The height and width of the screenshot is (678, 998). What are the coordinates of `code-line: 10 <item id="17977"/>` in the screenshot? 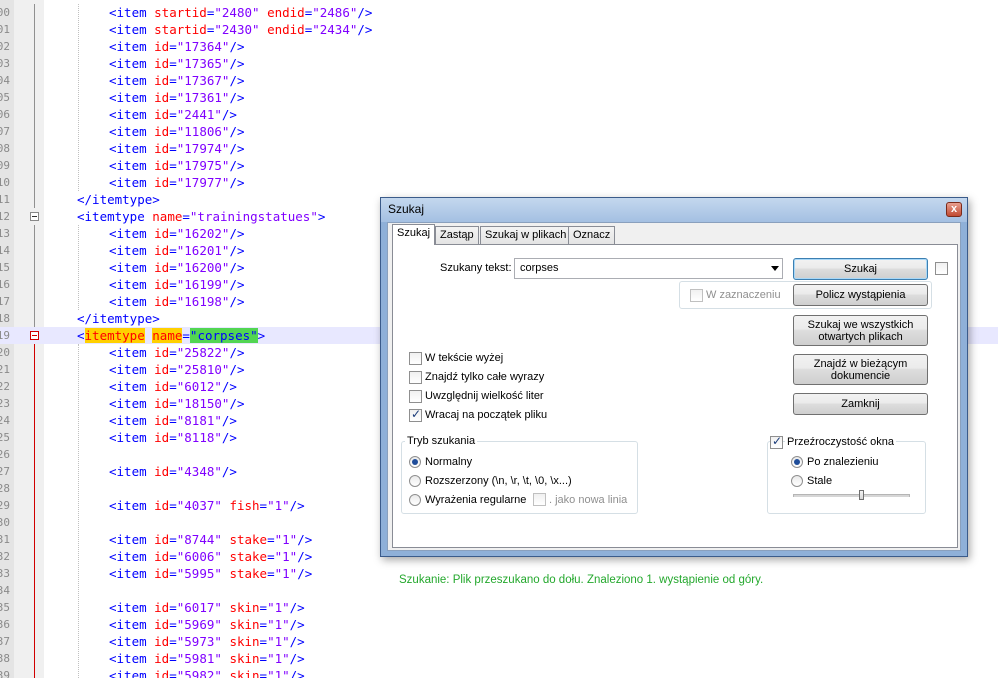 It's located at (499, 182).